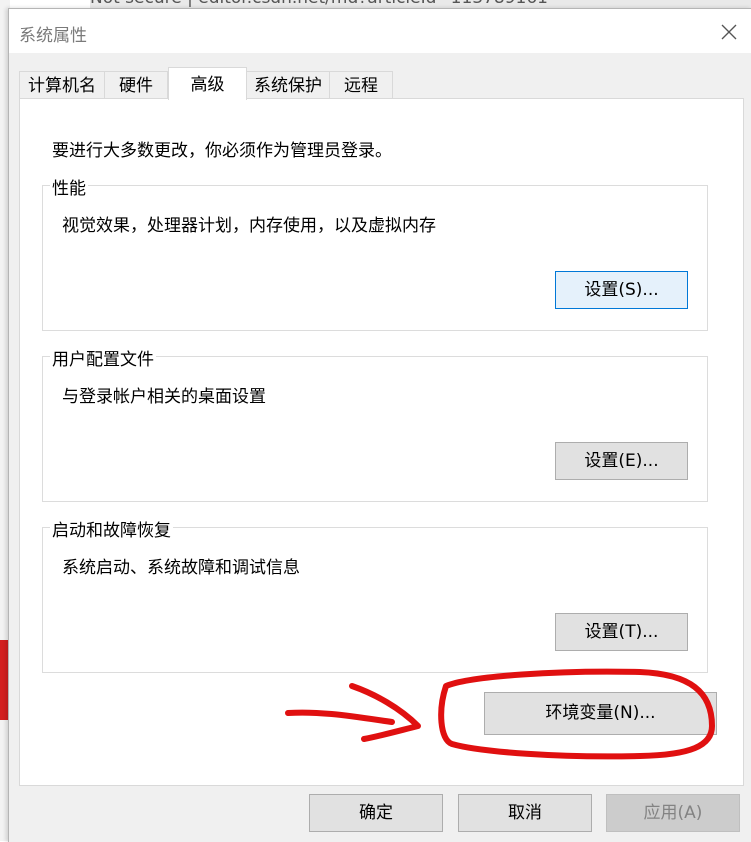 The width and height of the screenshot is (751, 842). I want to click on tab-system-protection: 系统保护, so click(288, 85).